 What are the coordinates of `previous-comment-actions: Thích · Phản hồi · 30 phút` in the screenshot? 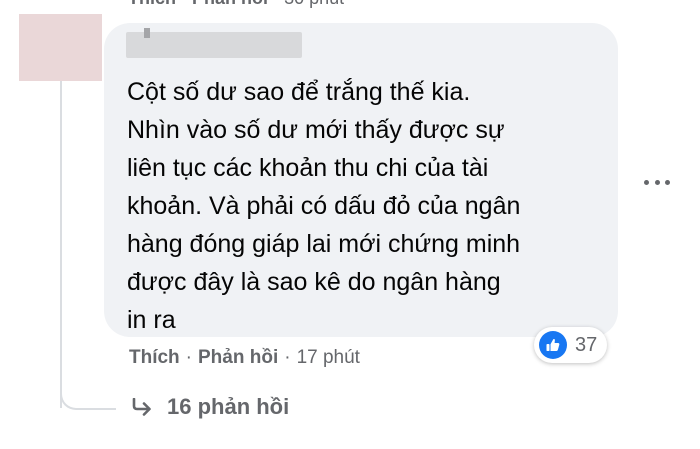 It's located at (236, 4).